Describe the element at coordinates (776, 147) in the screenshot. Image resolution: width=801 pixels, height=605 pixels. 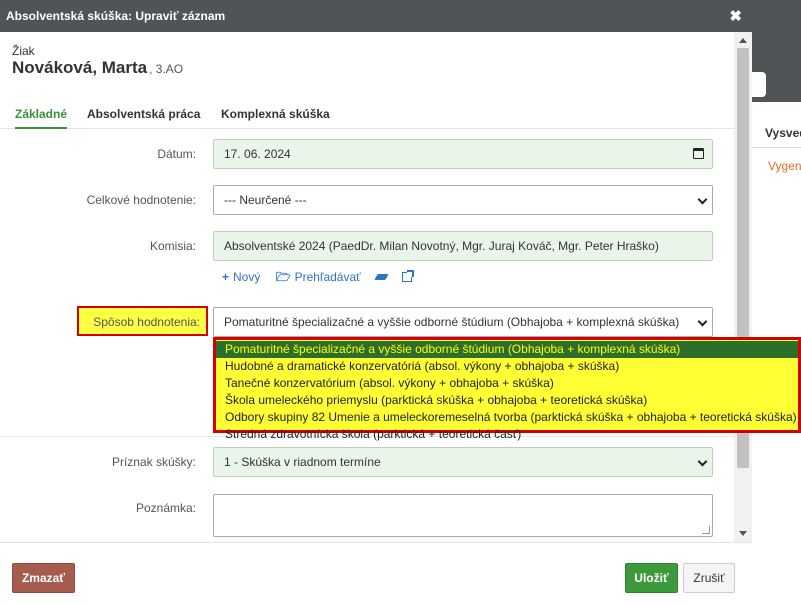
I see `background-divider` at that location.